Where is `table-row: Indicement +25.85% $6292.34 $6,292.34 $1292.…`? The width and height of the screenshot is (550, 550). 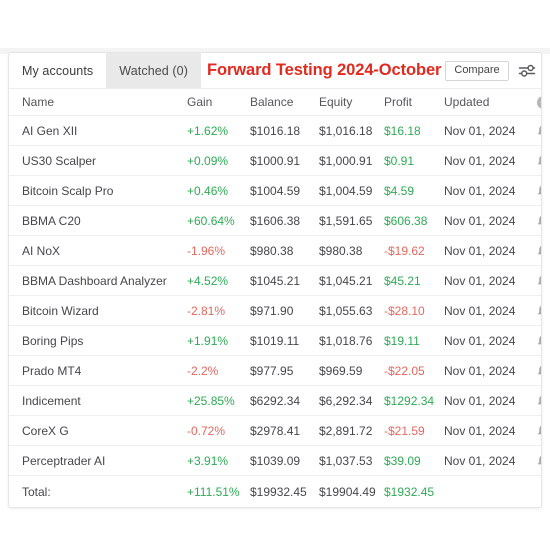 table-row: Indicement +25.85% $6292.34 $6,292.34 $1292.… is located at coordinates (275, 400).